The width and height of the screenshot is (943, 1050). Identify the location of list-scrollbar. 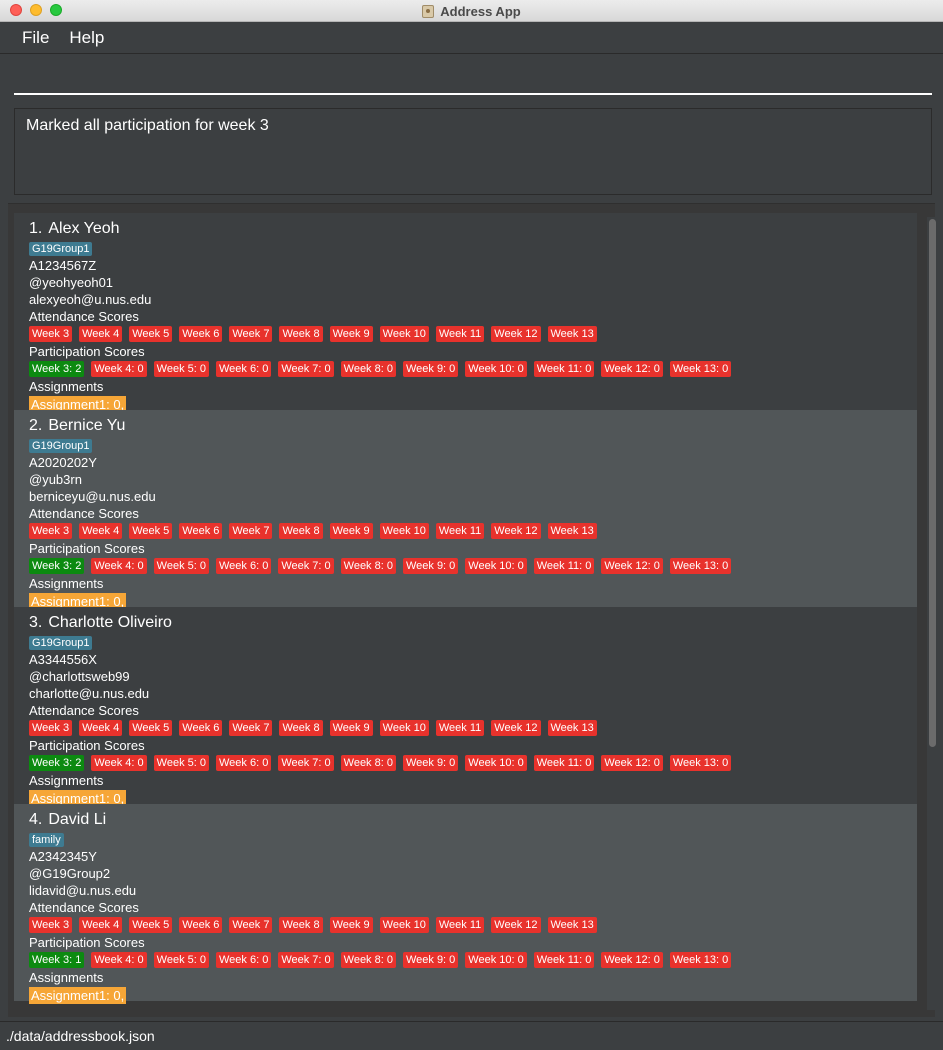
(932, 613).